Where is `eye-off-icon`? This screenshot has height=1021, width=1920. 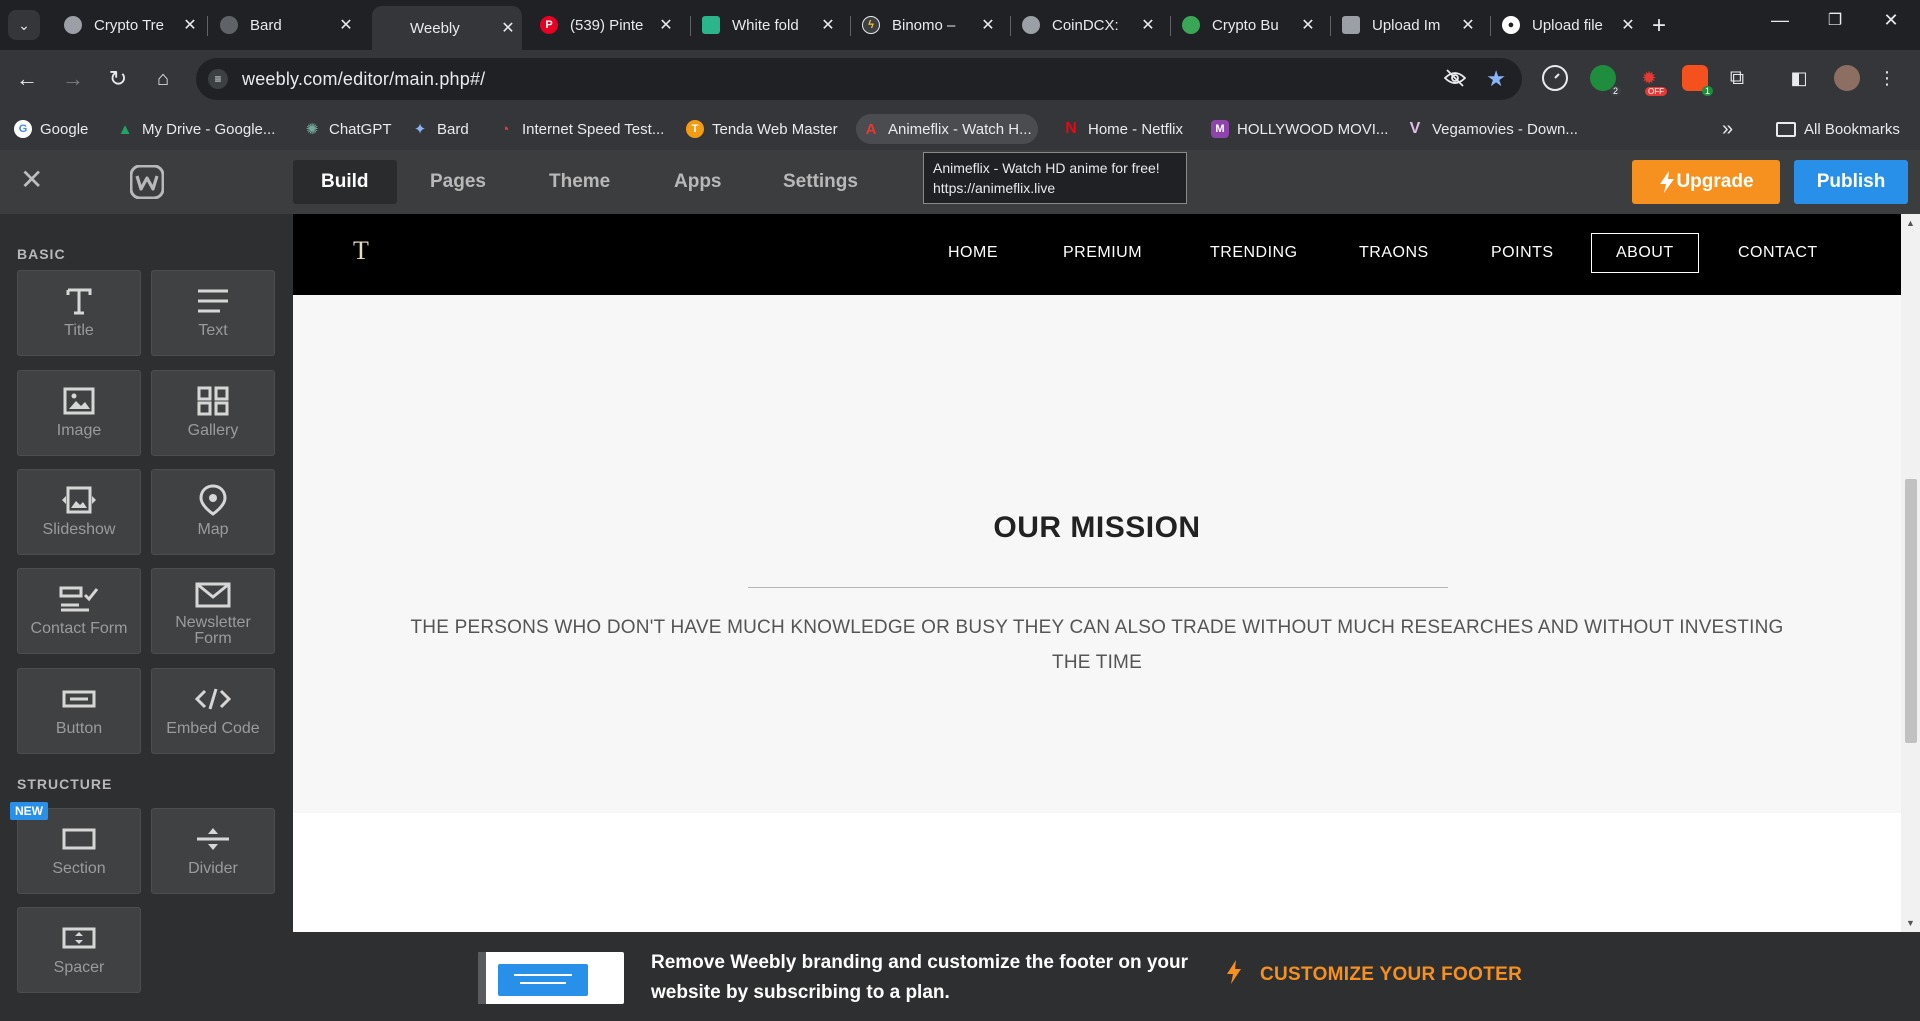
eye-off-icon is located at coordinates (1455, 80).